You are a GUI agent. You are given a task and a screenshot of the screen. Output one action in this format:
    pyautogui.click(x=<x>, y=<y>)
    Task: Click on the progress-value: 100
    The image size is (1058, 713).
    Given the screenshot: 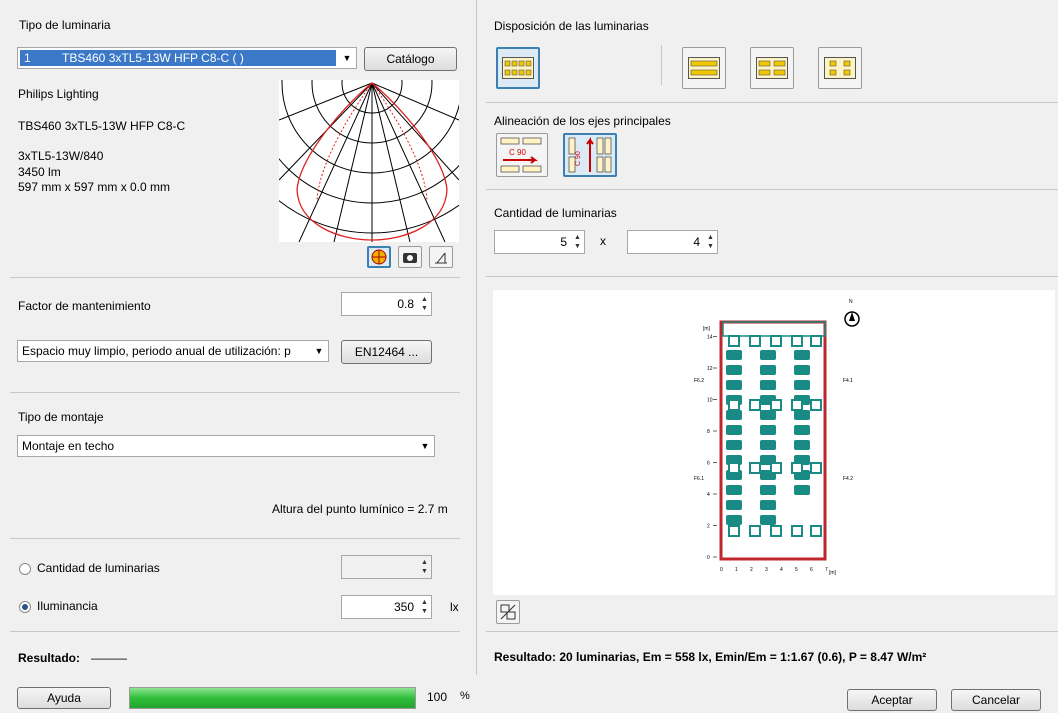 What is the action you would take?
    pyautogui.click(x=437, y=697)
    